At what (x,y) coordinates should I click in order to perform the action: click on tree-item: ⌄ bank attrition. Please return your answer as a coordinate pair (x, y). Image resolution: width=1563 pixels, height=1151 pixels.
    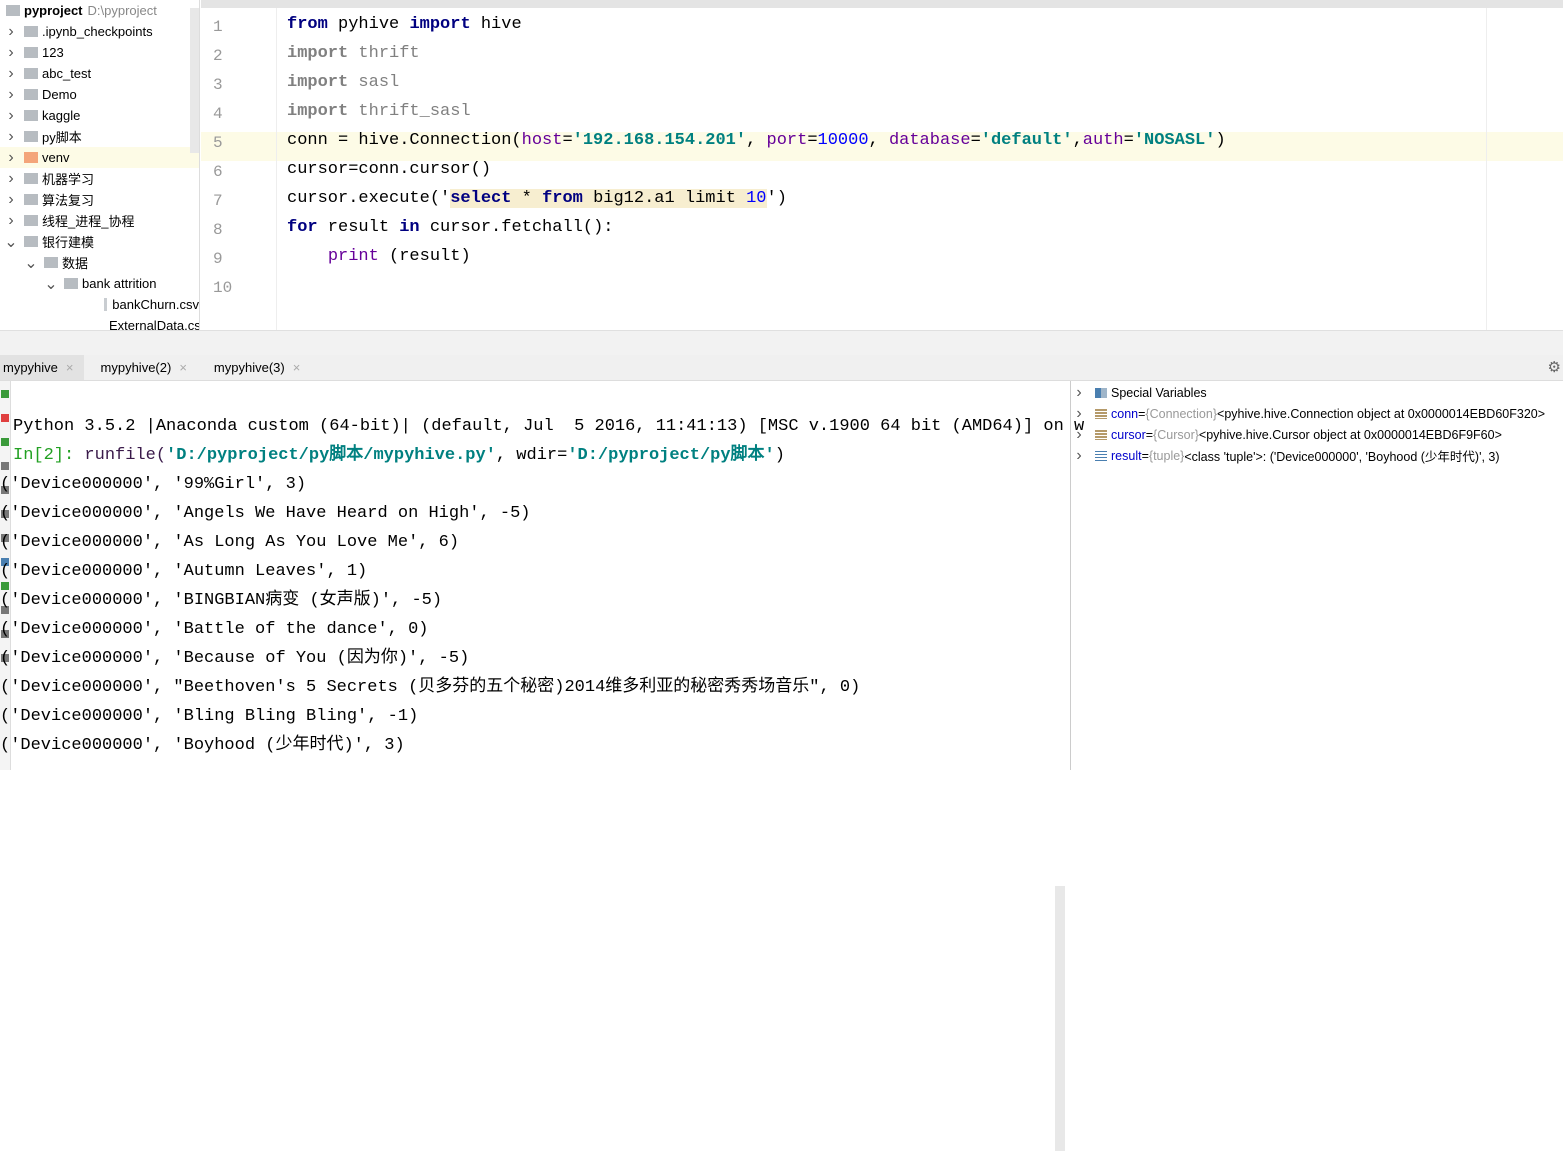
    Looking at the image, I should click on (99, 283).